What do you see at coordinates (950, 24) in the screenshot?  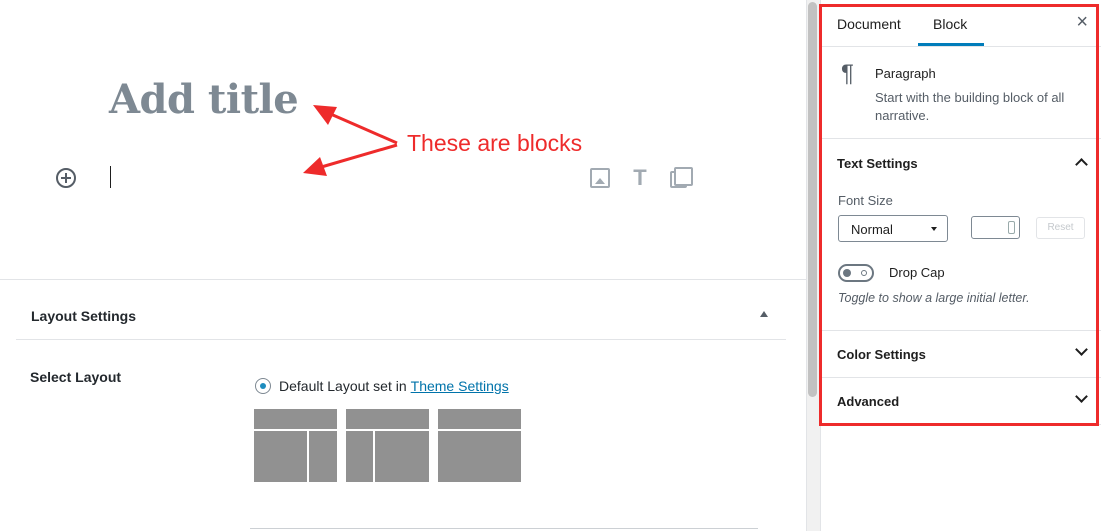 I see `tab-block: Block` at bounding box center [950, 24].